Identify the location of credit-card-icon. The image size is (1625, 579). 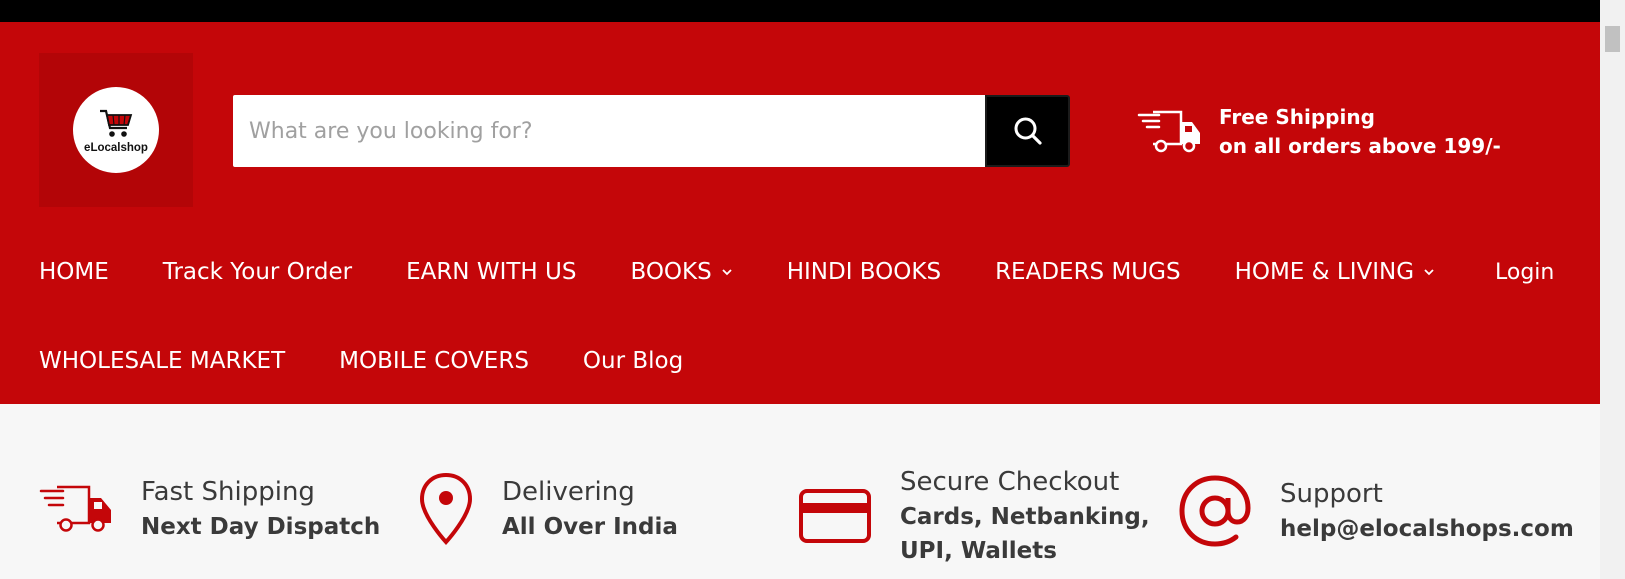
(835, 516).